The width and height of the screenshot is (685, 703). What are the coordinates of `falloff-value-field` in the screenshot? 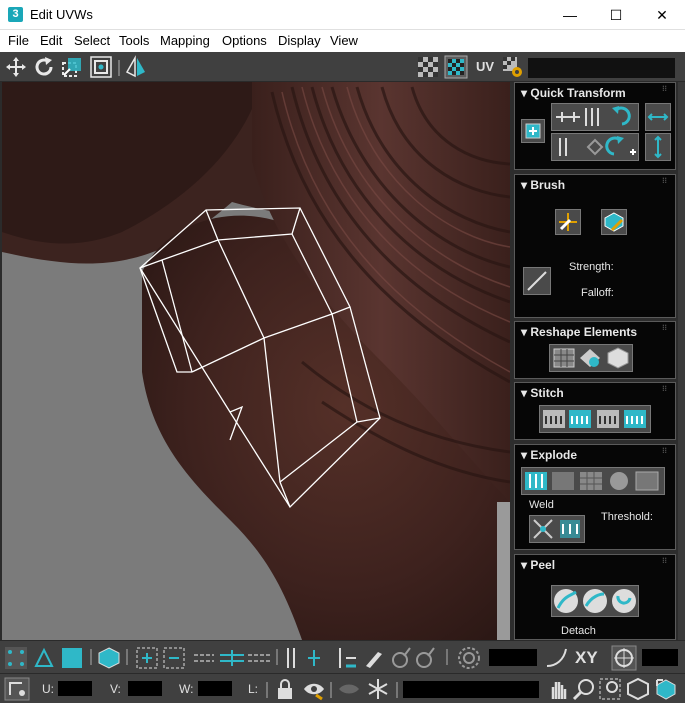 It's located at (513, 657).